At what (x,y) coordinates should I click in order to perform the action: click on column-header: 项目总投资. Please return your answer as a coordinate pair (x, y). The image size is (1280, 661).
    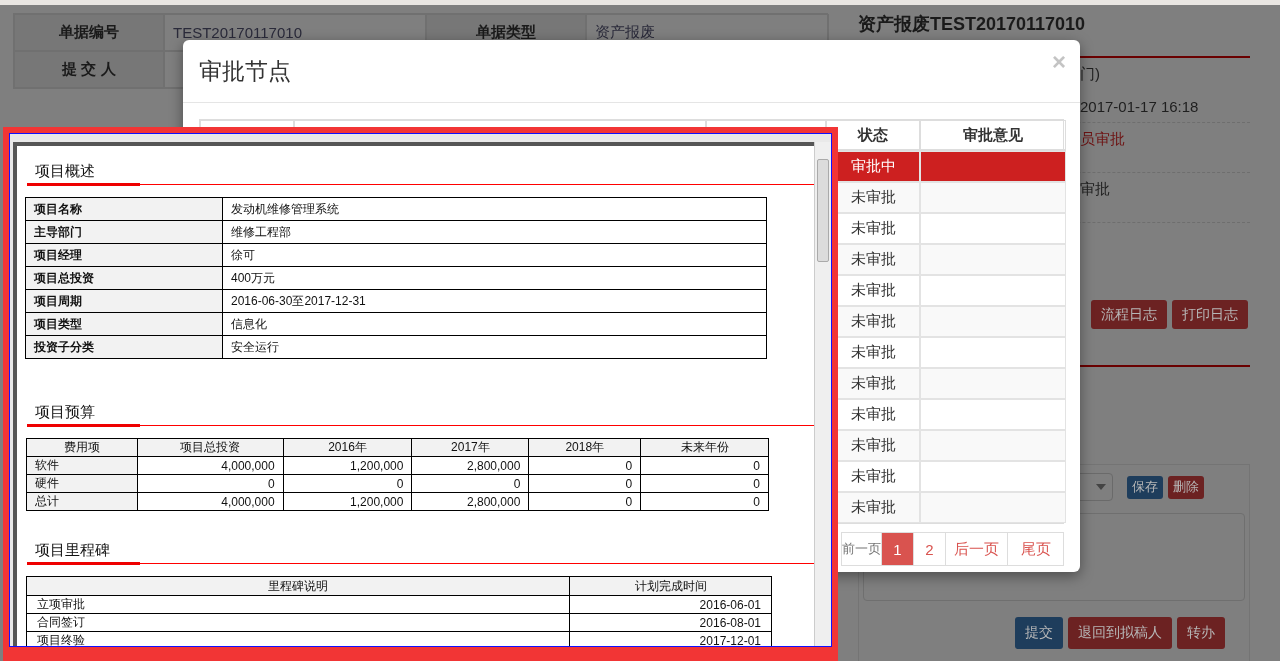
    Looking at the image, I should click on (210, 447).